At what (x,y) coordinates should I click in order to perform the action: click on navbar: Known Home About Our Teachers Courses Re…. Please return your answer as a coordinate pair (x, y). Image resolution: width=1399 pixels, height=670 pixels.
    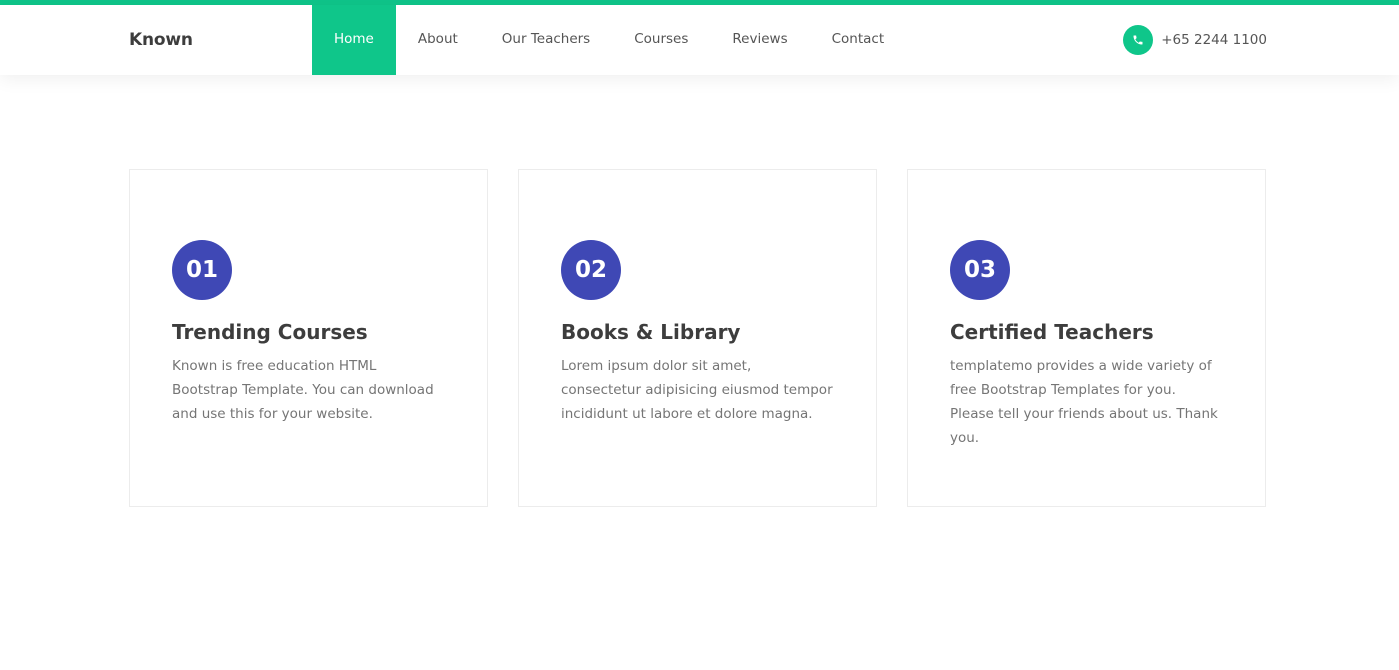
    Looking at the image, I should click on (699, 40).